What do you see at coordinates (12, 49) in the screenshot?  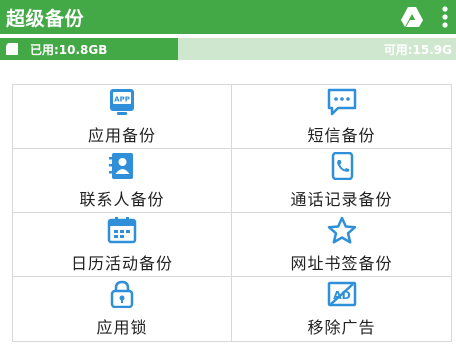 I see `sd-card-icon` at bounding box center [12, 49].